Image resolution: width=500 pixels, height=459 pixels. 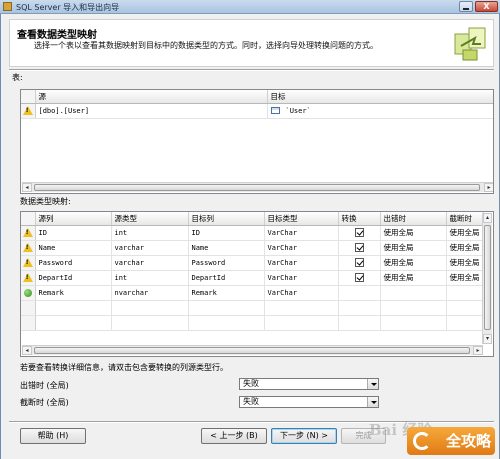 I want to click on on-error-cell, so click(x=413, y=293).